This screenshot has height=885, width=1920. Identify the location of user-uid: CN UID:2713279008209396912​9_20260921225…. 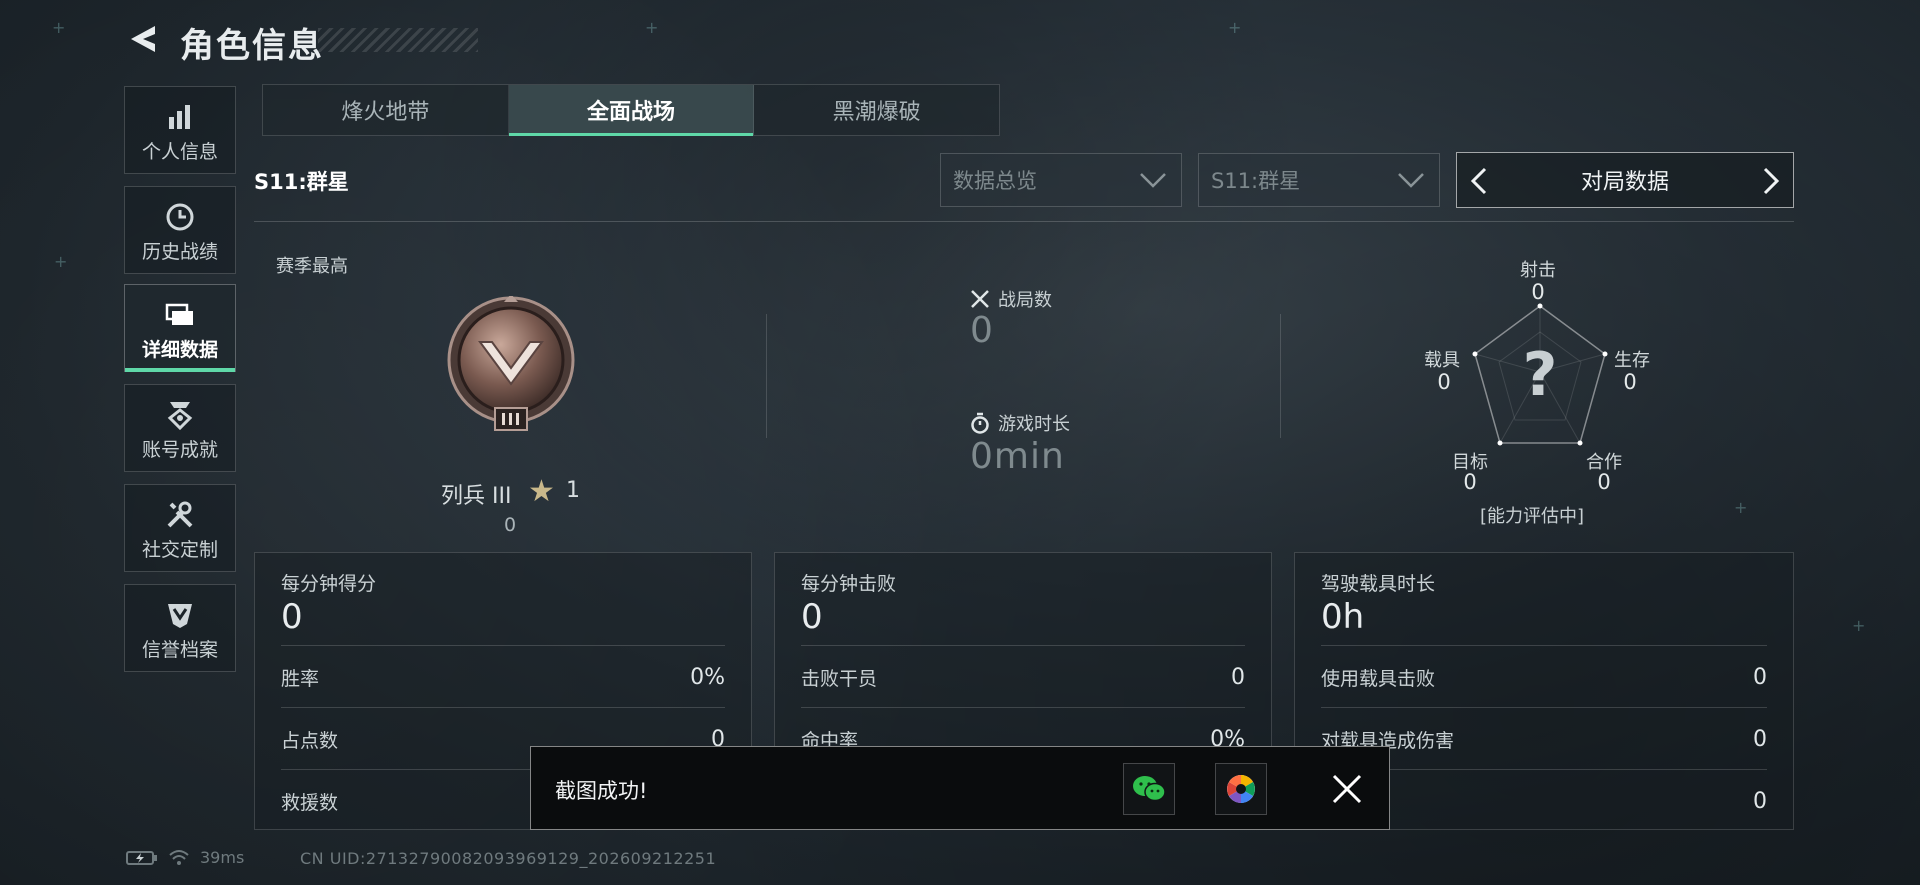
(508, 858).